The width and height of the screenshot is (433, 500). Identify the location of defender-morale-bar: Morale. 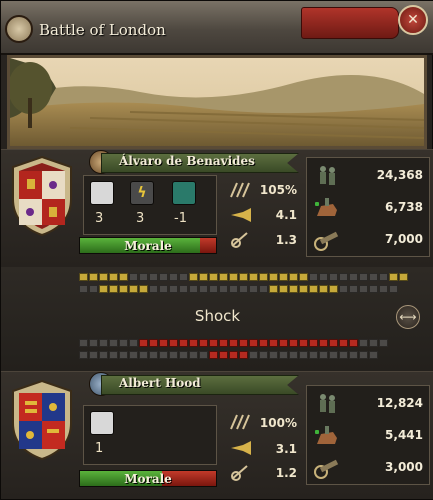
(148, 478).